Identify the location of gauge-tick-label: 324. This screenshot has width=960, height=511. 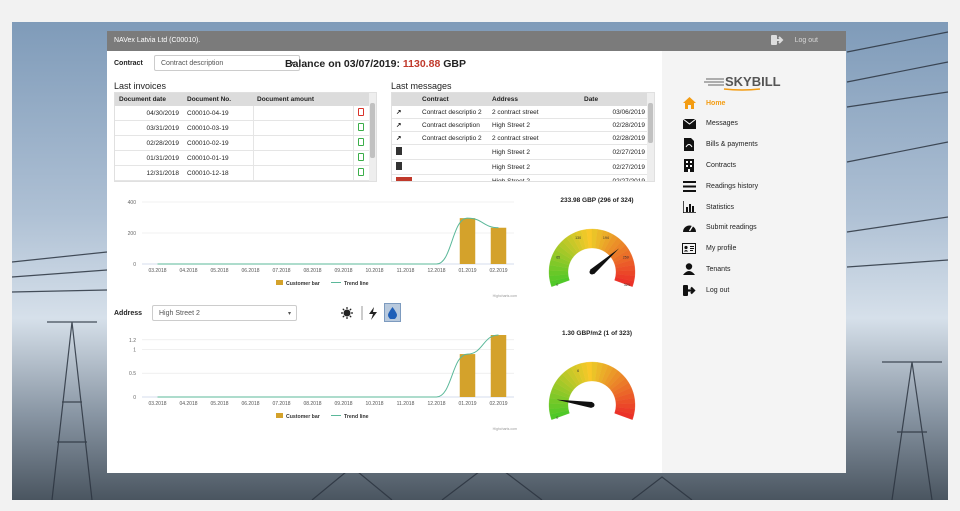
(627, 285).